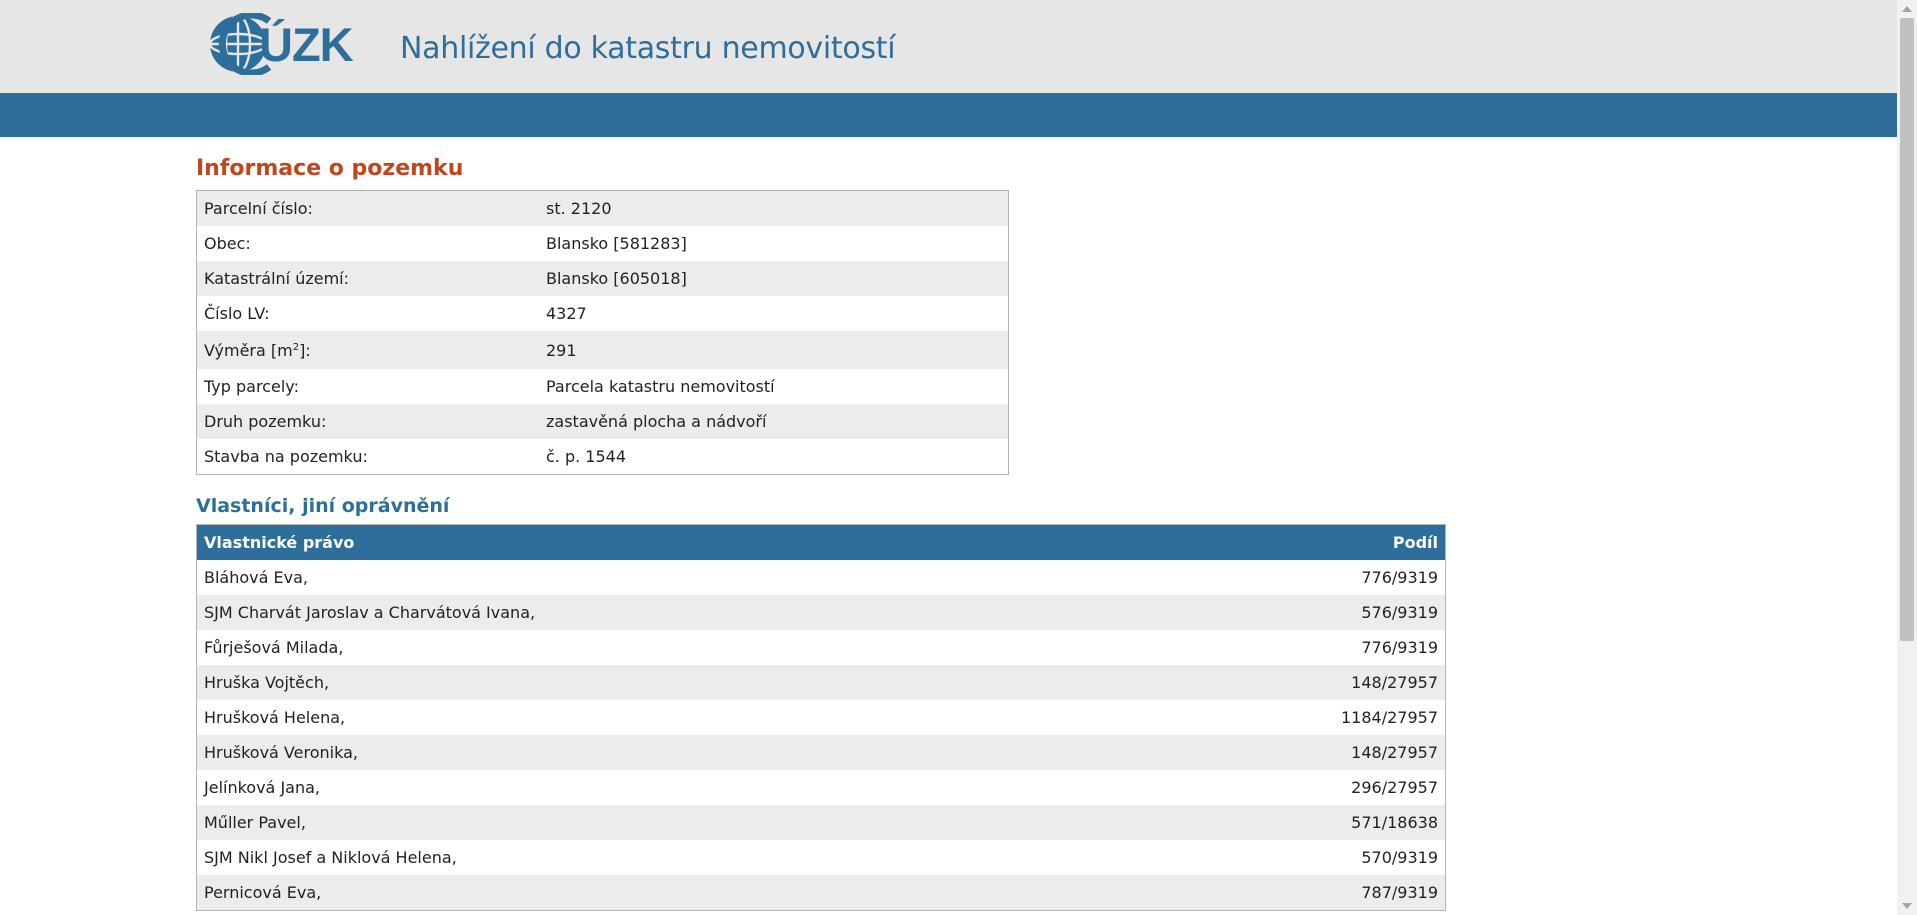 The image size is (1917, 915). Describe the element at coordinates (258, 208) in the screenshot. I see `parcel-number-label: Parcelní číslo:` at that location.